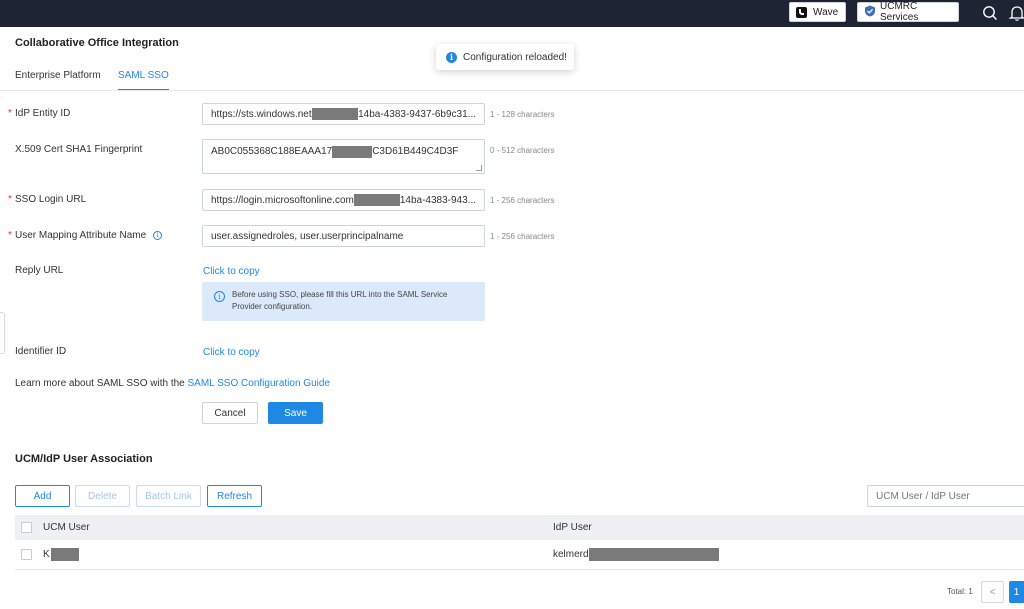 The width and height of the screenshot is (1024, 609). I want to click on cert-fingerprint-hint: 0 - 512 characters, so click(522, 150).